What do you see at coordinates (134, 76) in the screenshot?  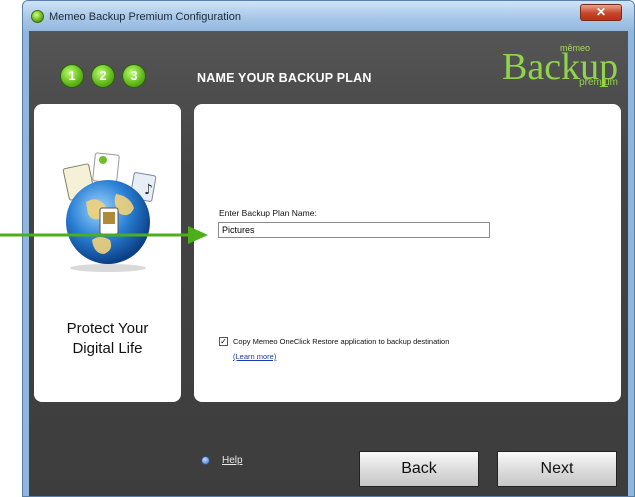 I see `step-indicator-3: 3` at bounding box center [134, 76].